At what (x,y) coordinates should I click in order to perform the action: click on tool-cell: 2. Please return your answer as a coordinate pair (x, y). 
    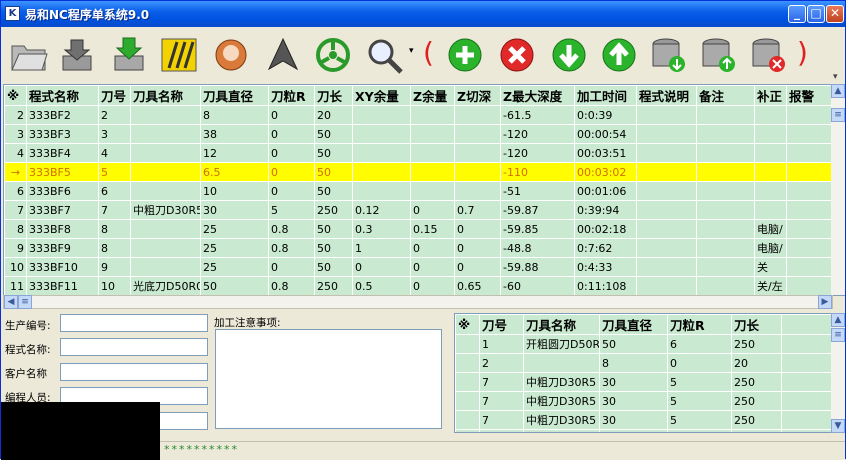
    Looking at the image, I should click on (501, 363).